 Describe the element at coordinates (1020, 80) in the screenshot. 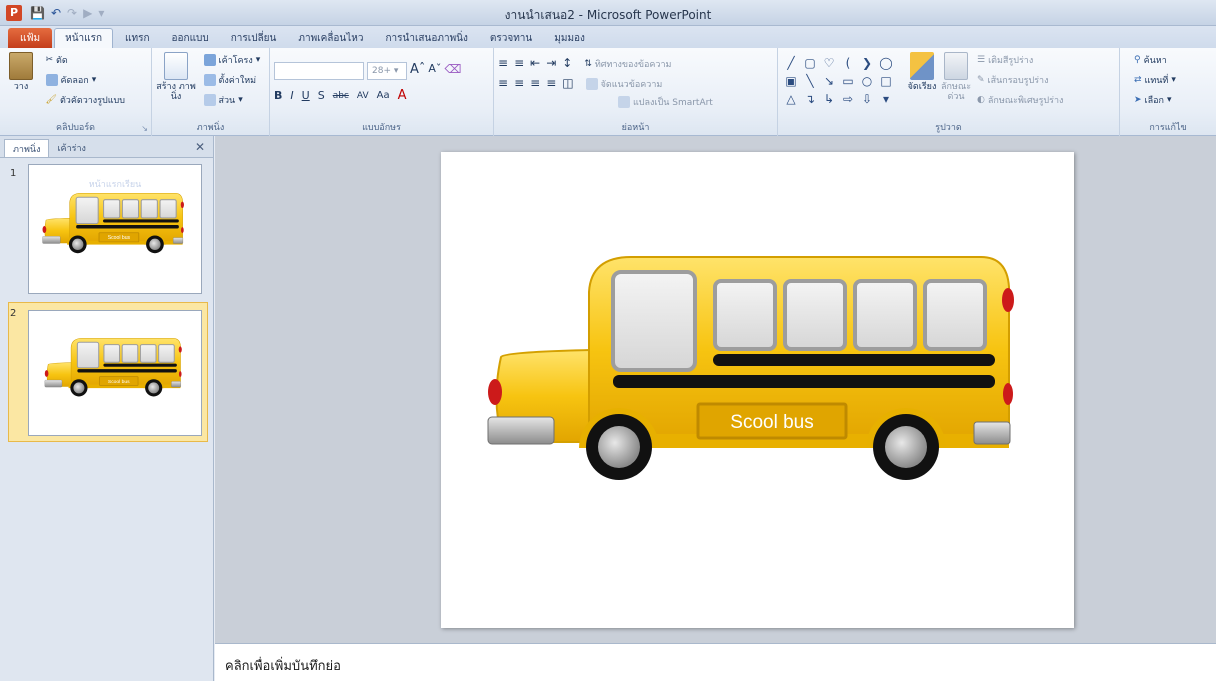

I see `shape-outline-button: ✎ เส้นกรอบรูปร่าง` at that location.